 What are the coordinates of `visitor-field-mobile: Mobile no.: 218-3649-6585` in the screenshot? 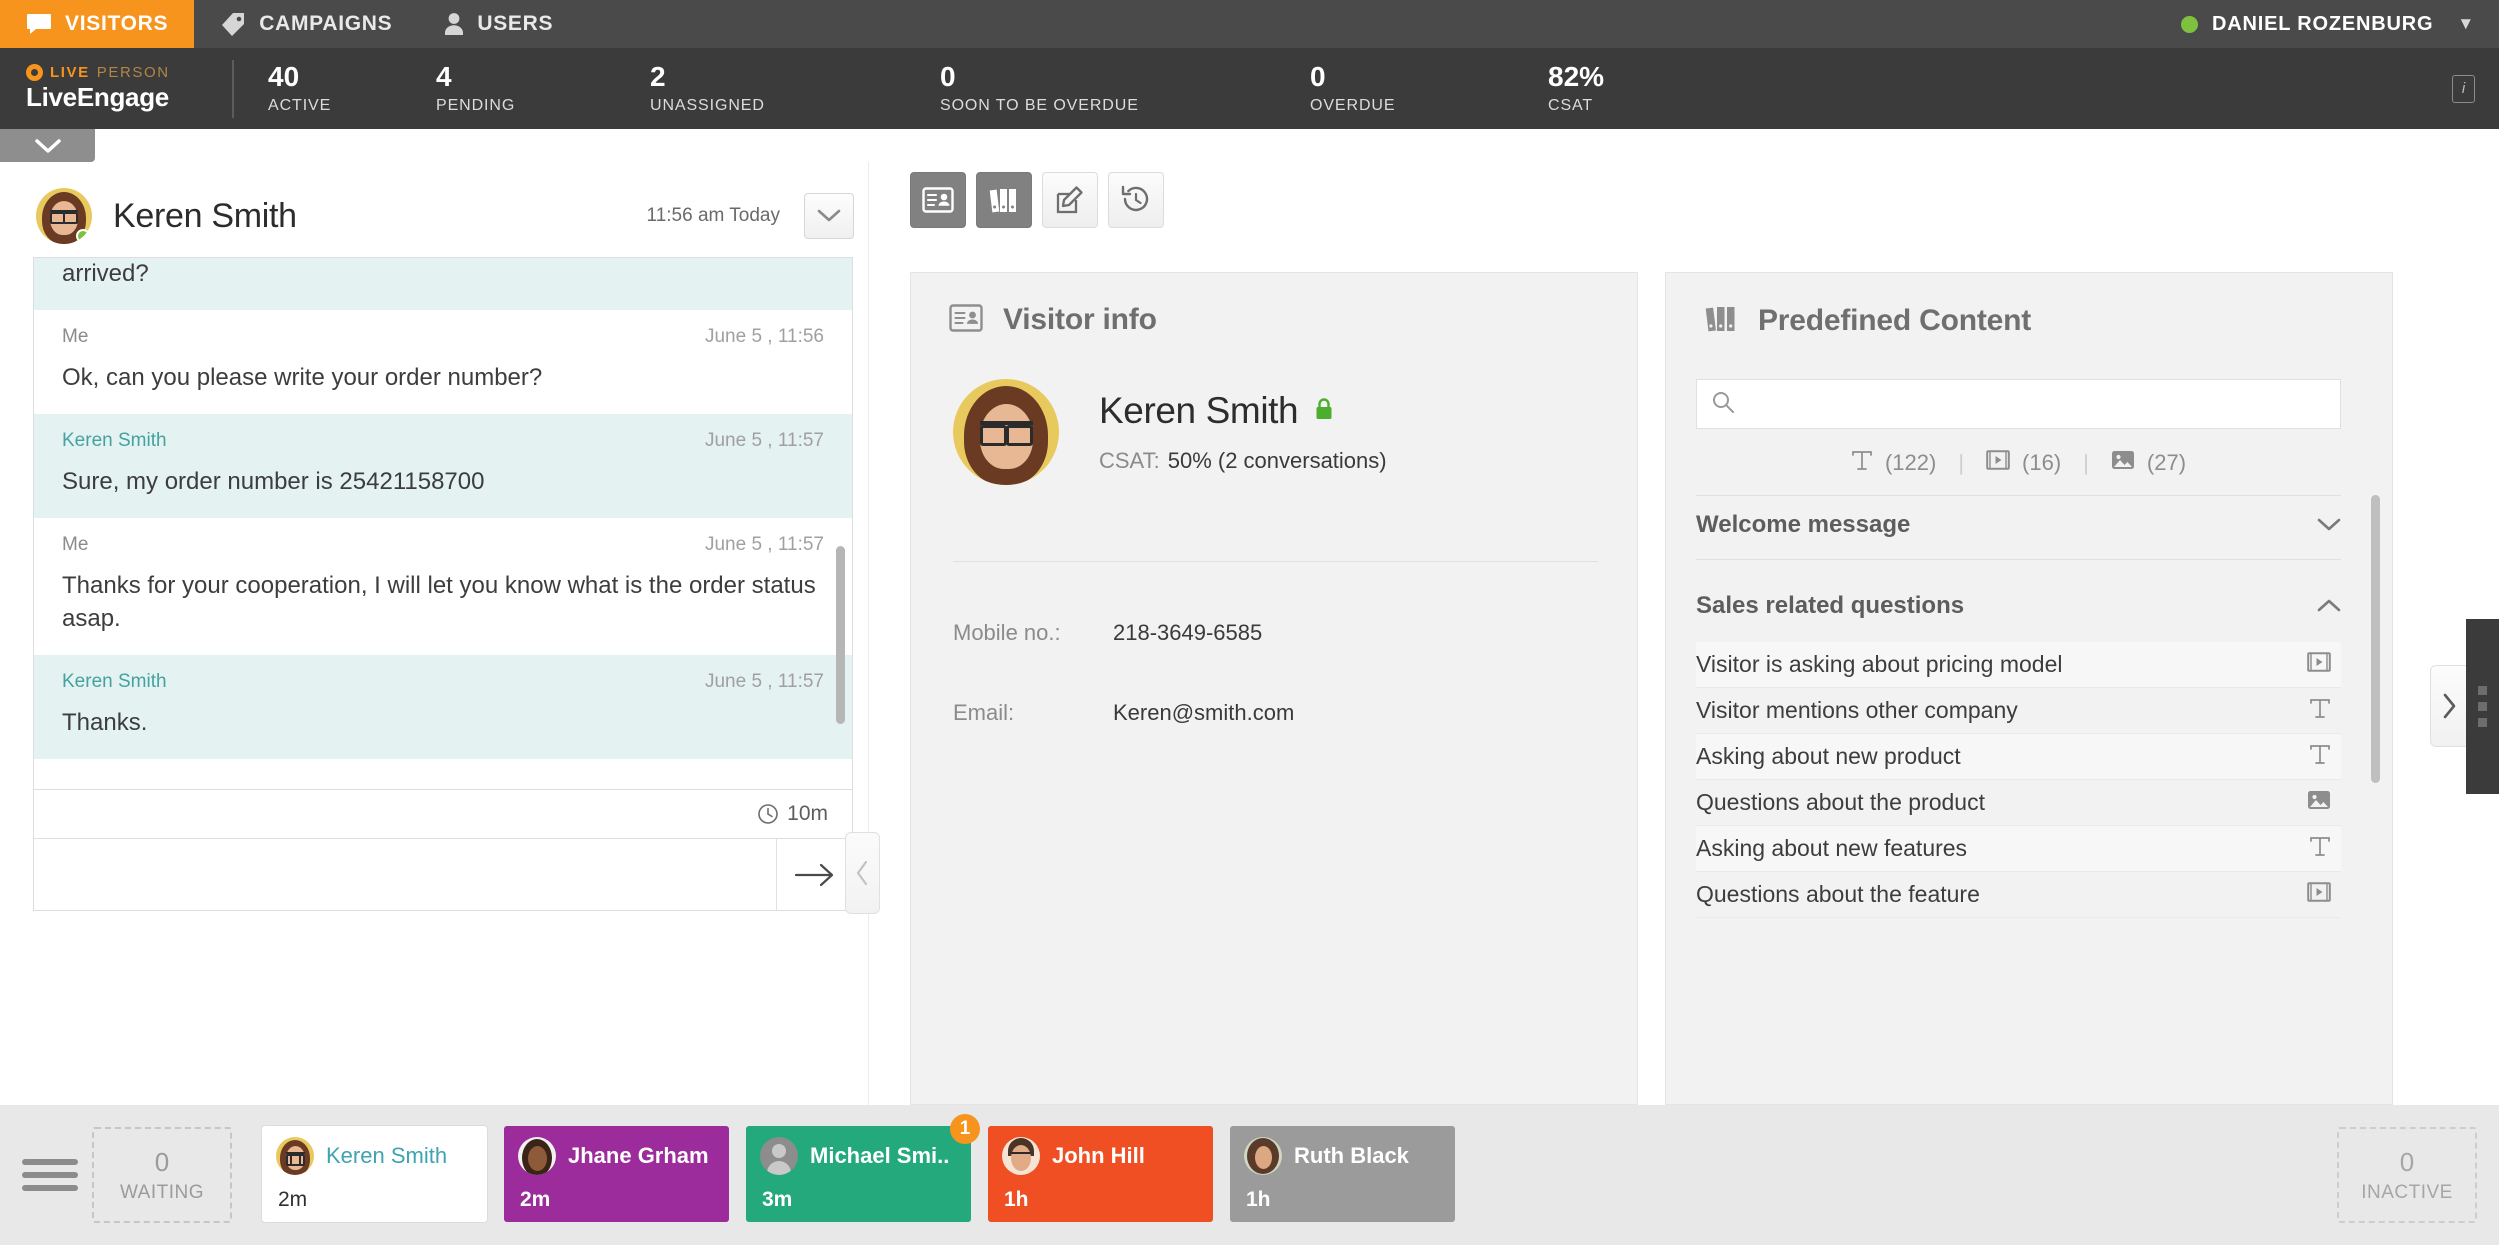 It's located at (1107, 633).